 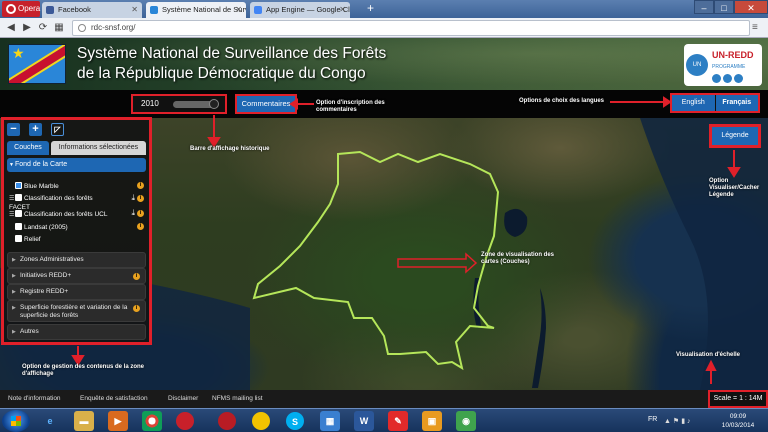 I want to click on zoom-in-button: +, so click(x=35, y=129).